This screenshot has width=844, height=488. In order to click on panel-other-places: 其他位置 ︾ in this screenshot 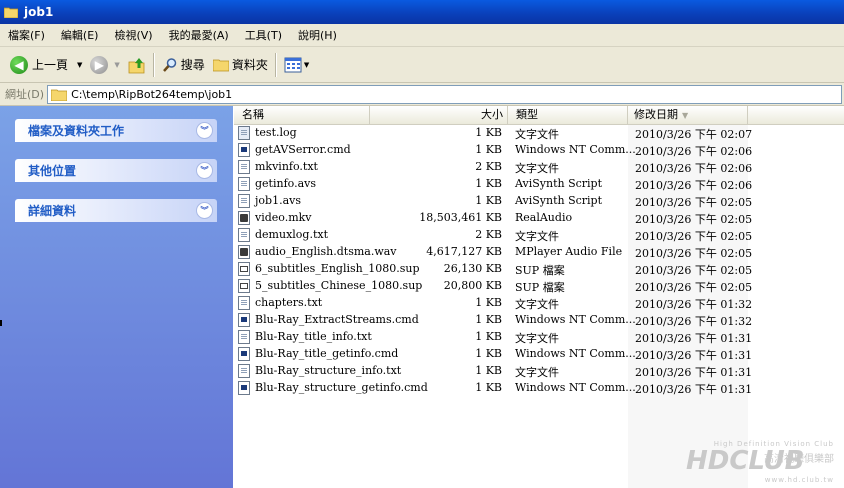, I will do `click(116, 170)`.